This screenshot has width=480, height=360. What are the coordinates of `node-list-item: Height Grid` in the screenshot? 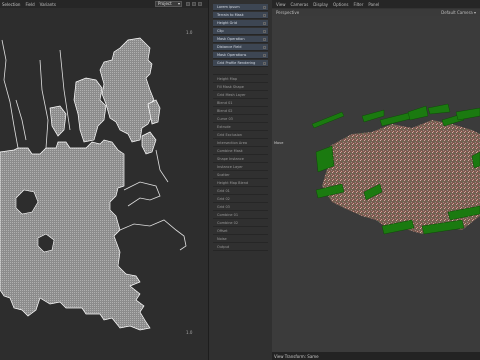 It's located at (240, 23).